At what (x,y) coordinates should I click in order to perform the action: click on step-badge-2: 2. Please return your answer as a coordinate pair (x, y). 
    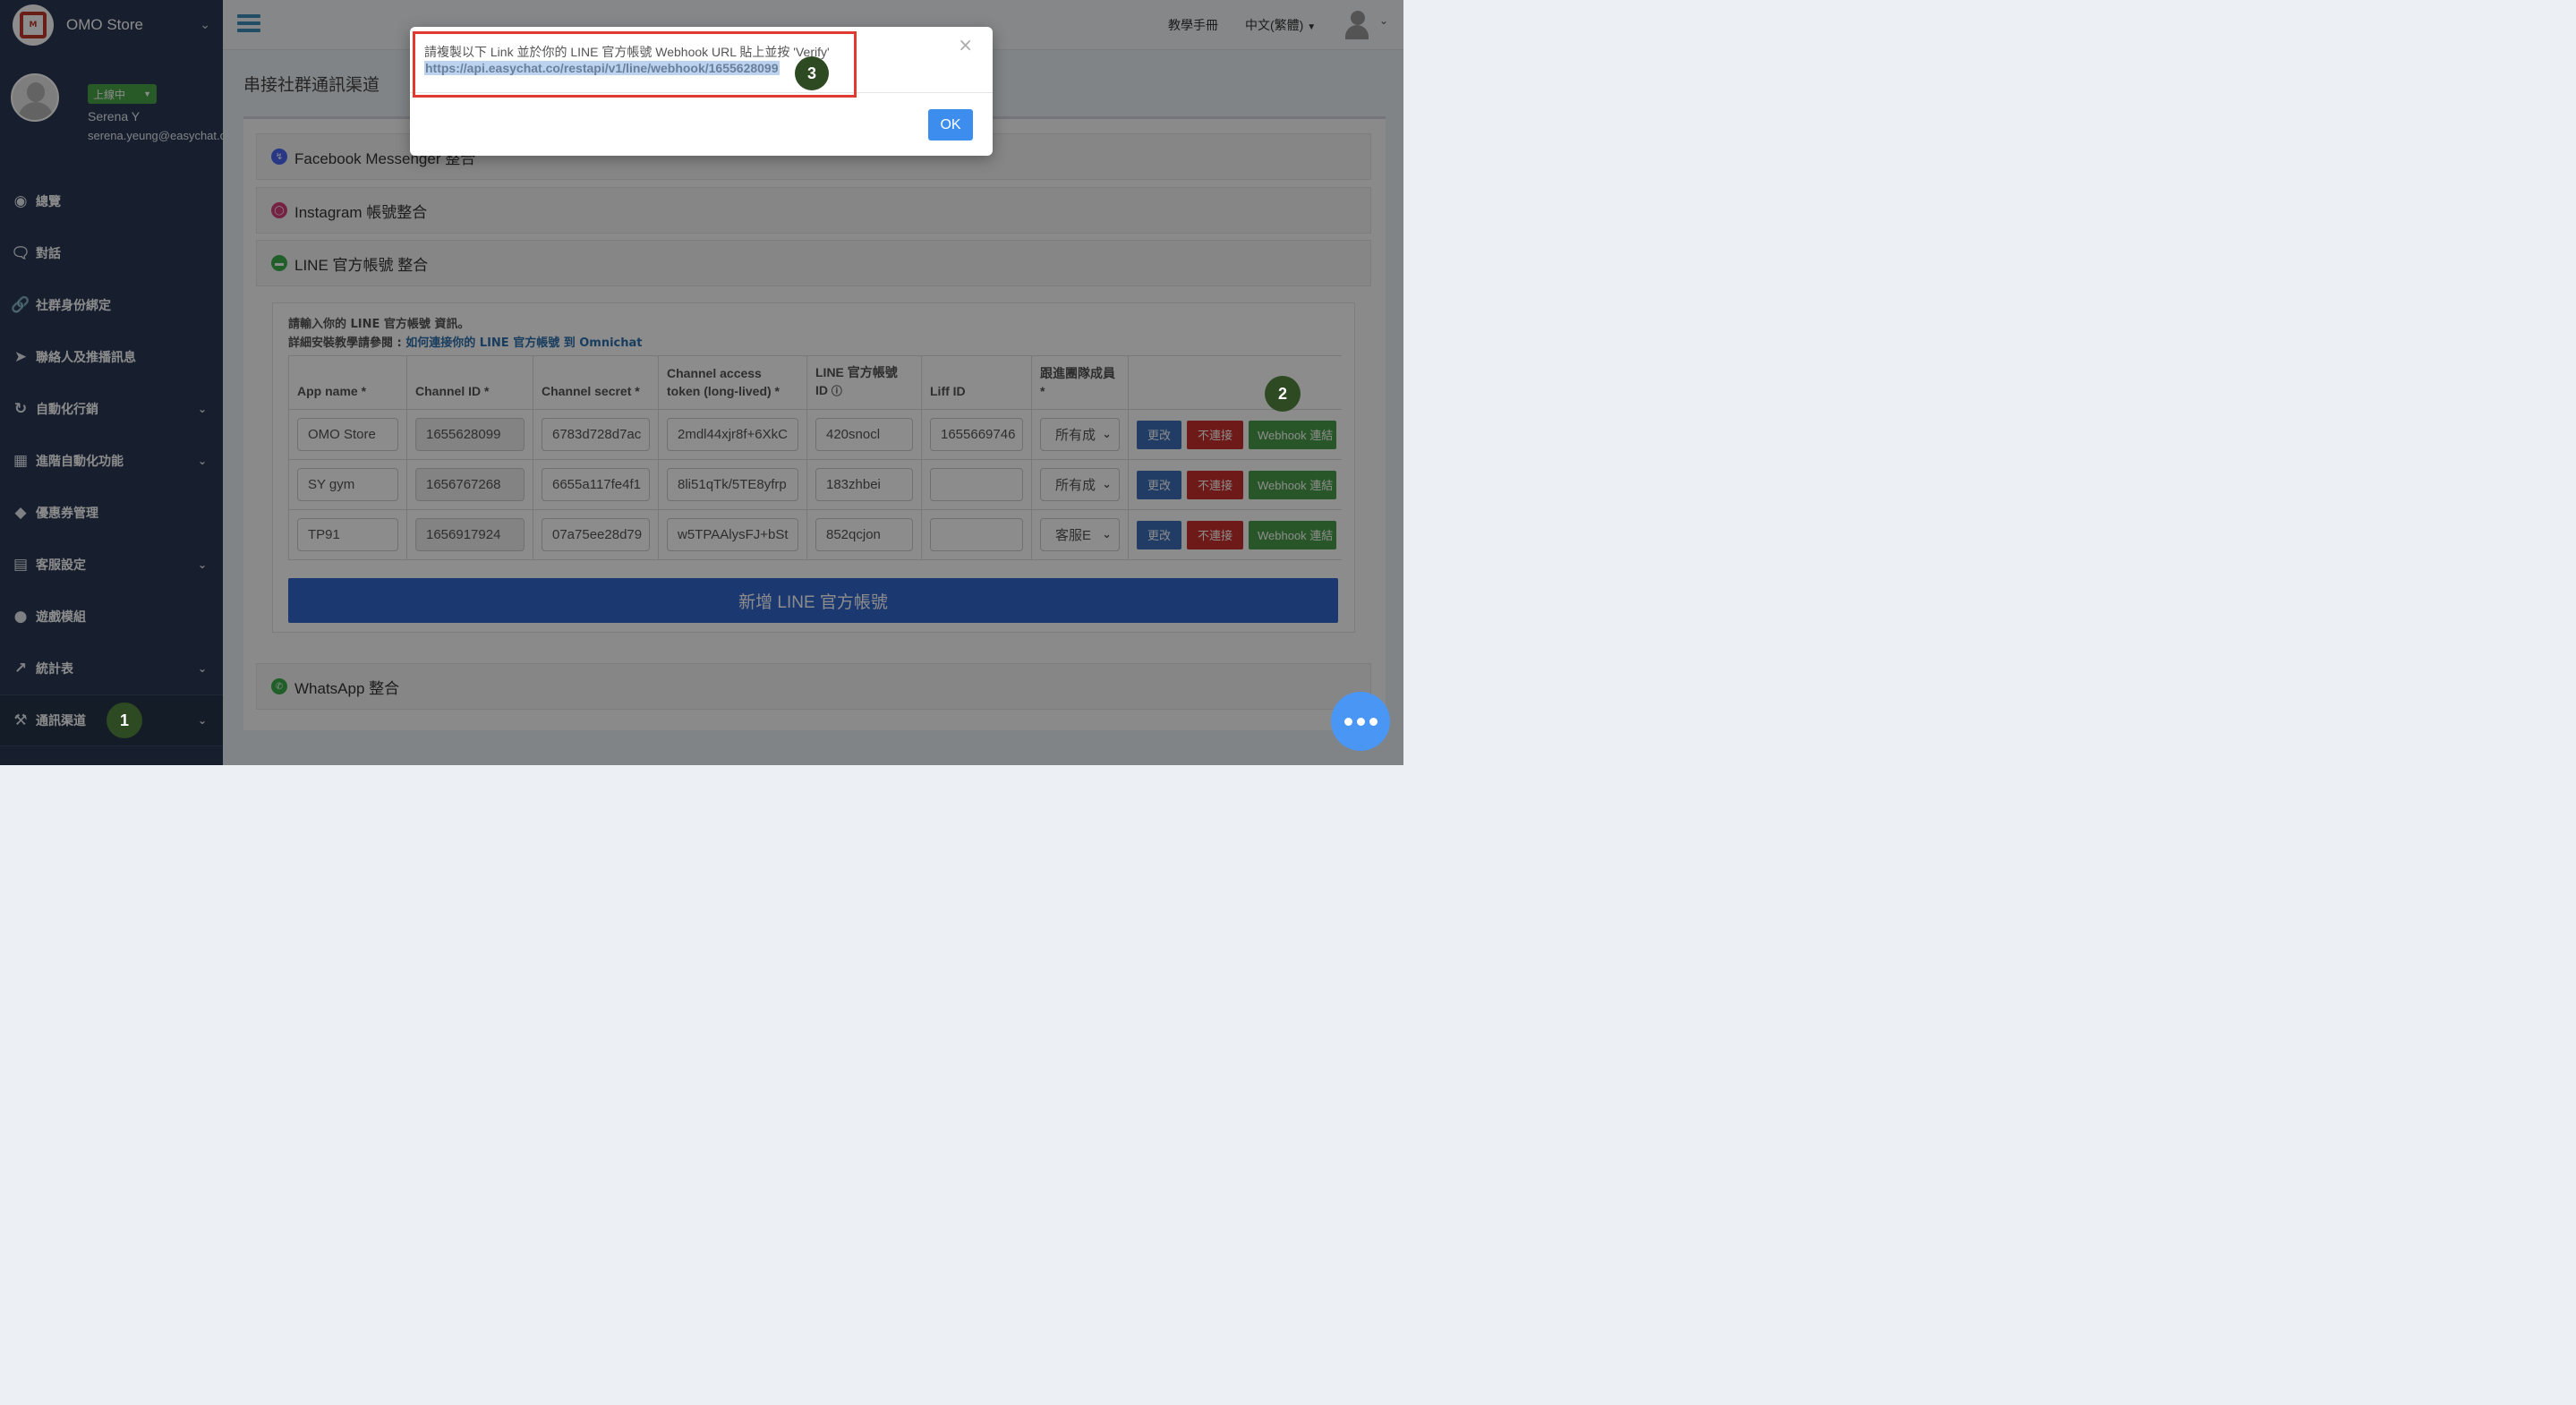
    Looking at the image, I should click on (1283, 394).